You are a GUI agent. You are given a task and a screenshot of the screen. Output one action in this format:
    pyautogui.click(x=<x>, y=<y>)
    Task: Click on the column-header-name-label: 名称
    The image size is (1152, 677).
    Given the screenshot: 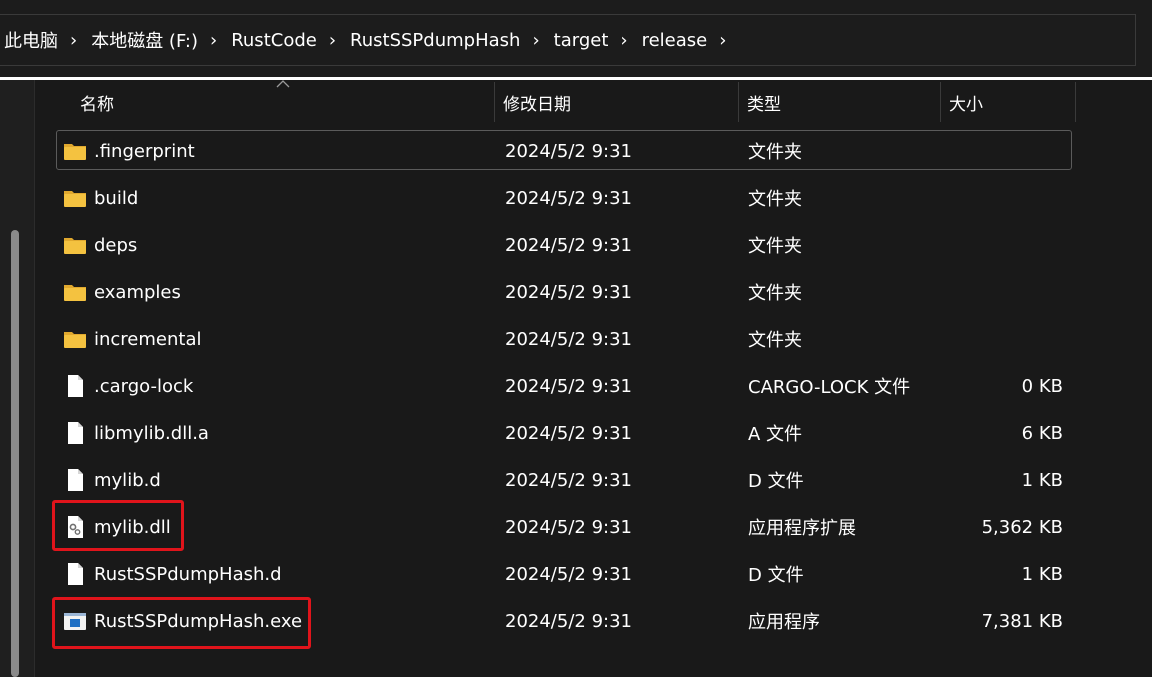 What is the action you would take?
    pyautogui.click(x=97, y=104)
    